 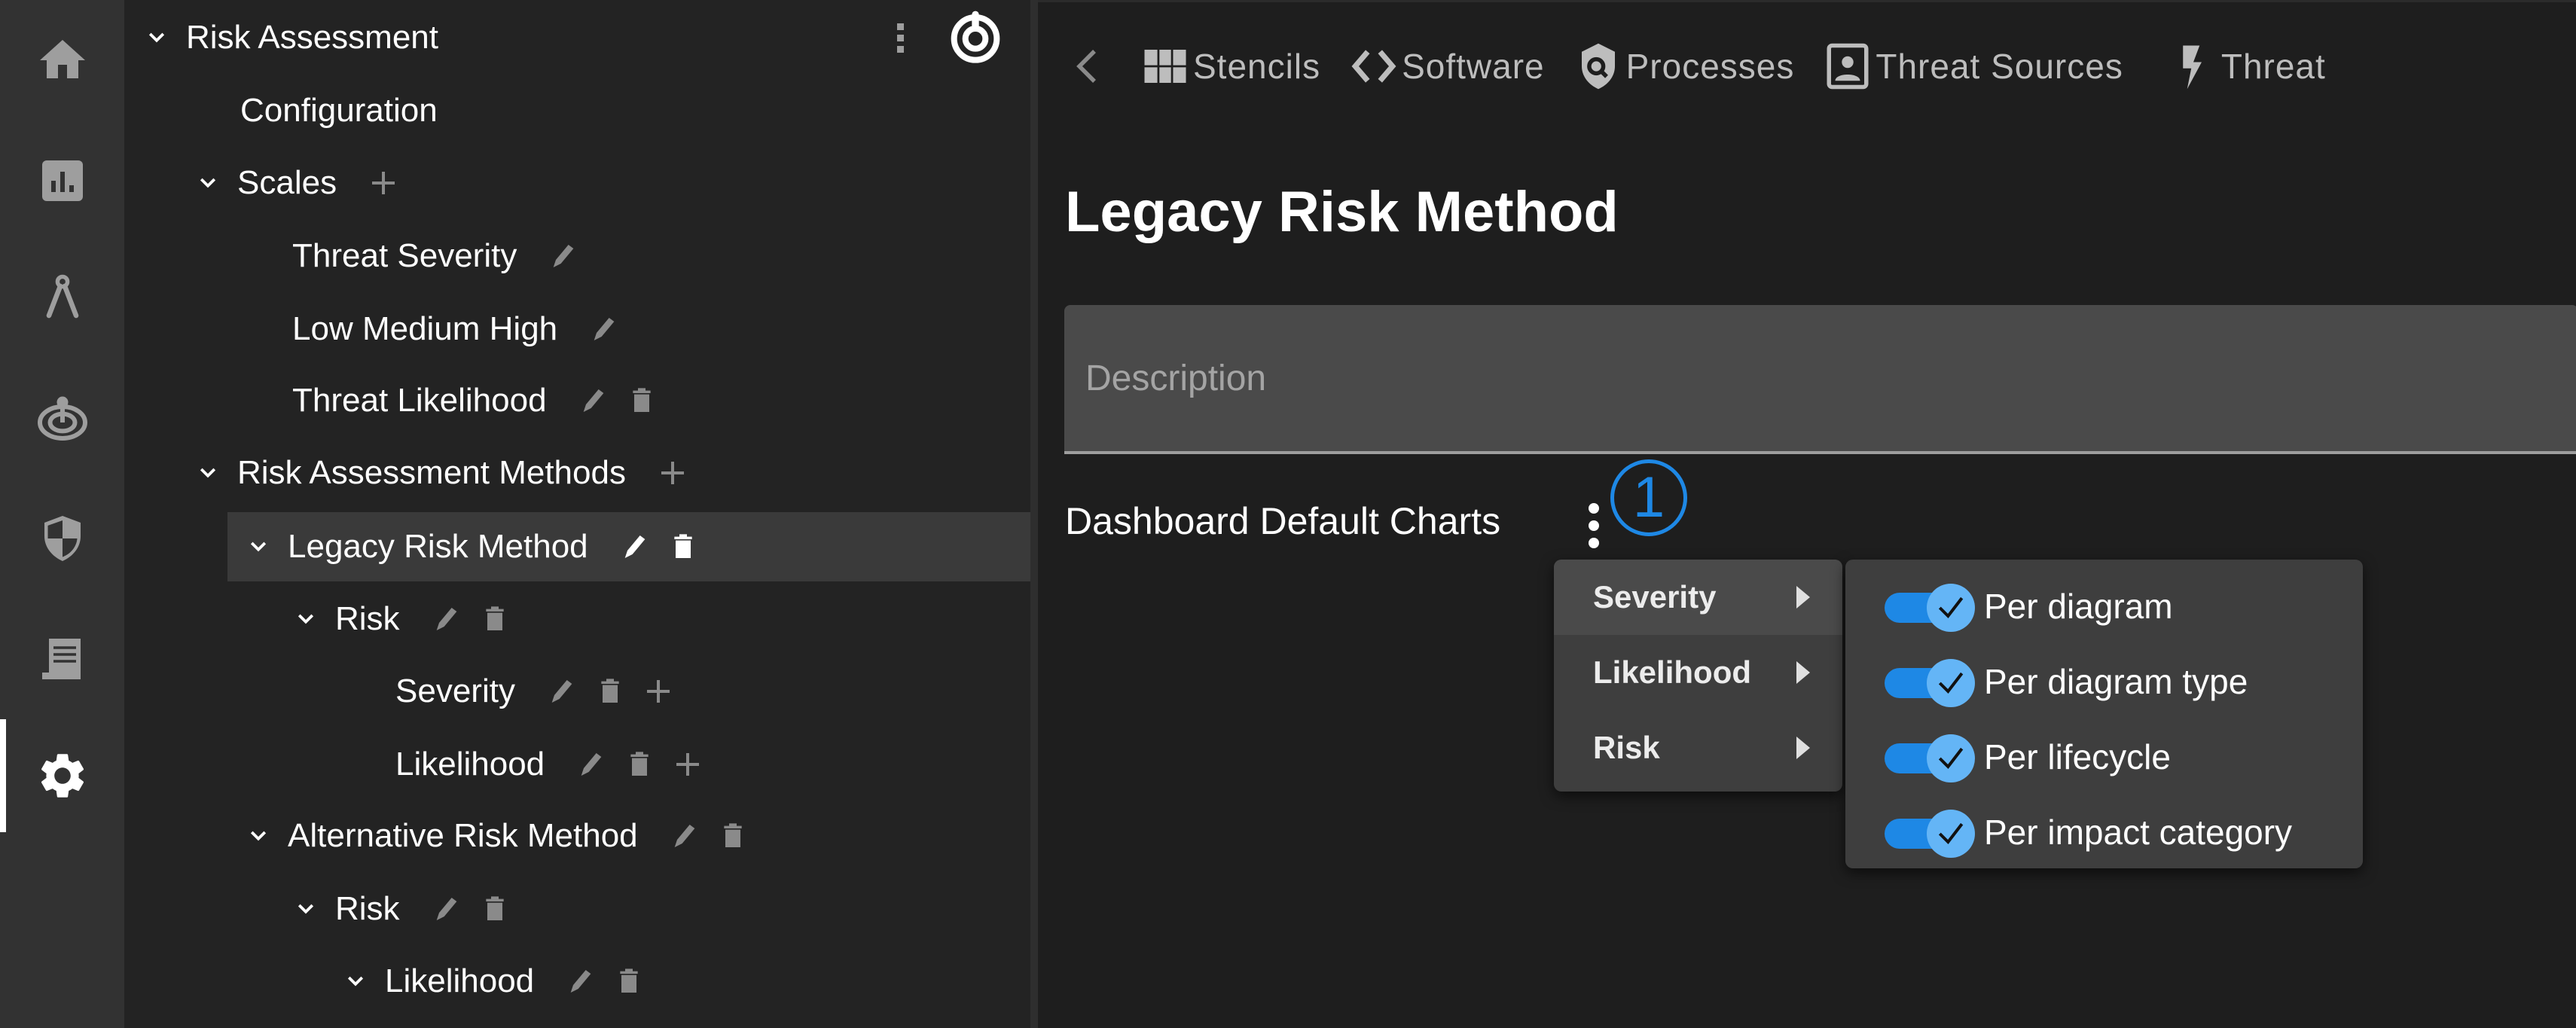 What do you see at coordinates (1931, 683) in the screenshot?
I see `toggle-per-diagram-type` at bounding box center [1931, 683].